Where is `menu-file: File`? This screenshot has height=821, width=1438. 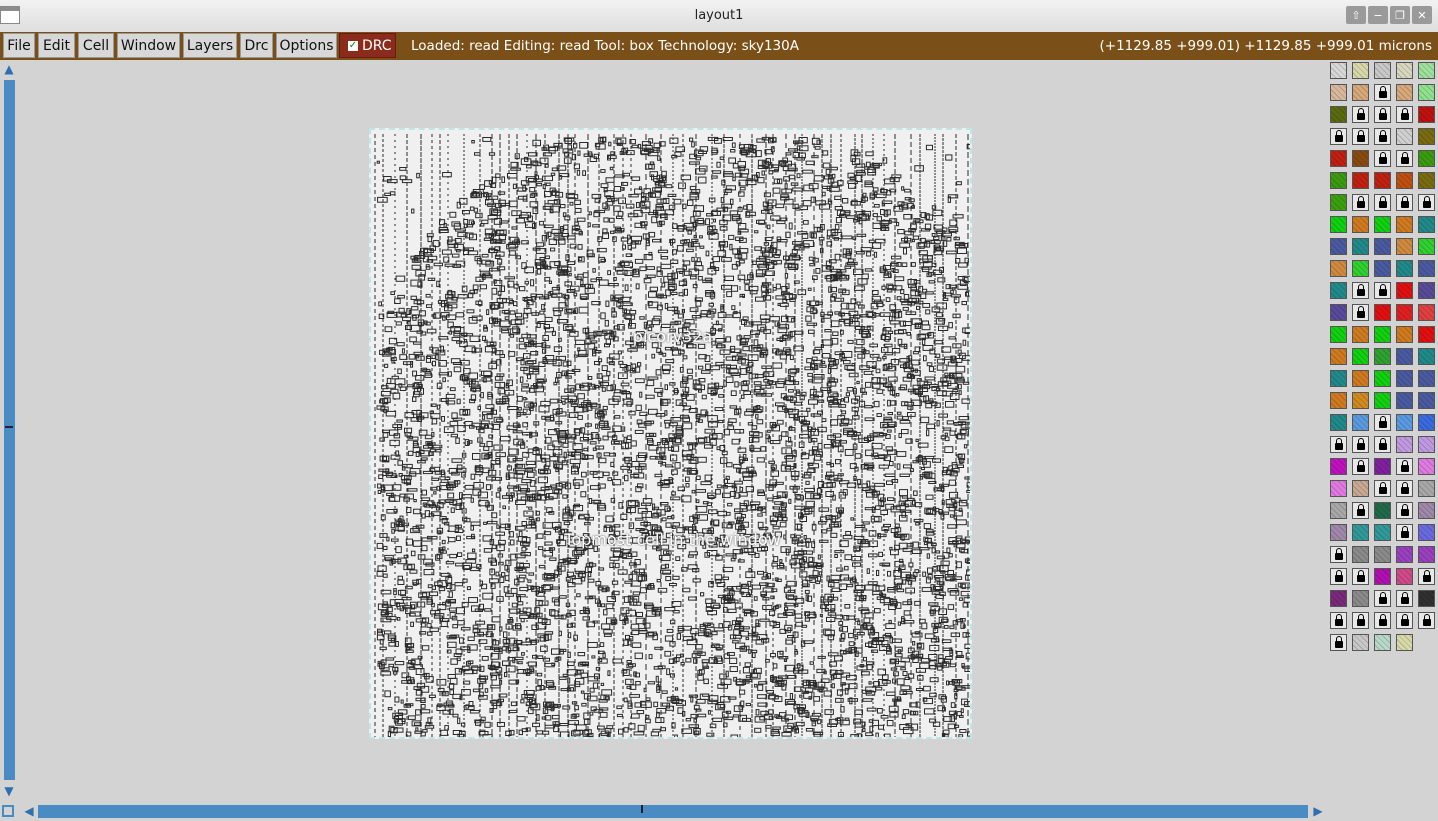
menu-file: File is located at coordinates (19, 45).